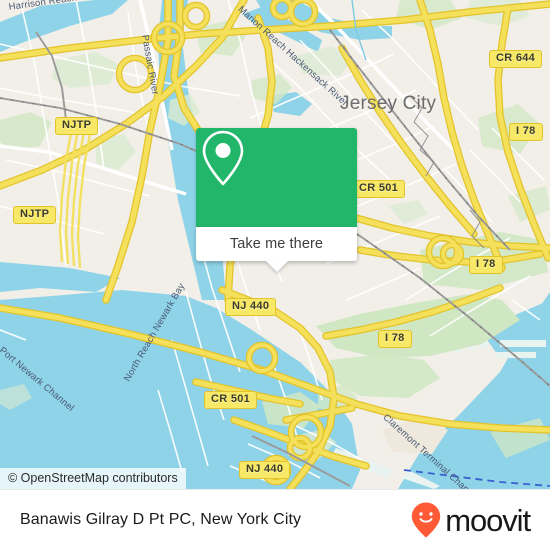 The width and height of the screenshot is (550, 550). Describe the element at coordinates (93, 478) in the screenshot. I see `osm-attribution: © OpenStreetMap contributors` at that location.